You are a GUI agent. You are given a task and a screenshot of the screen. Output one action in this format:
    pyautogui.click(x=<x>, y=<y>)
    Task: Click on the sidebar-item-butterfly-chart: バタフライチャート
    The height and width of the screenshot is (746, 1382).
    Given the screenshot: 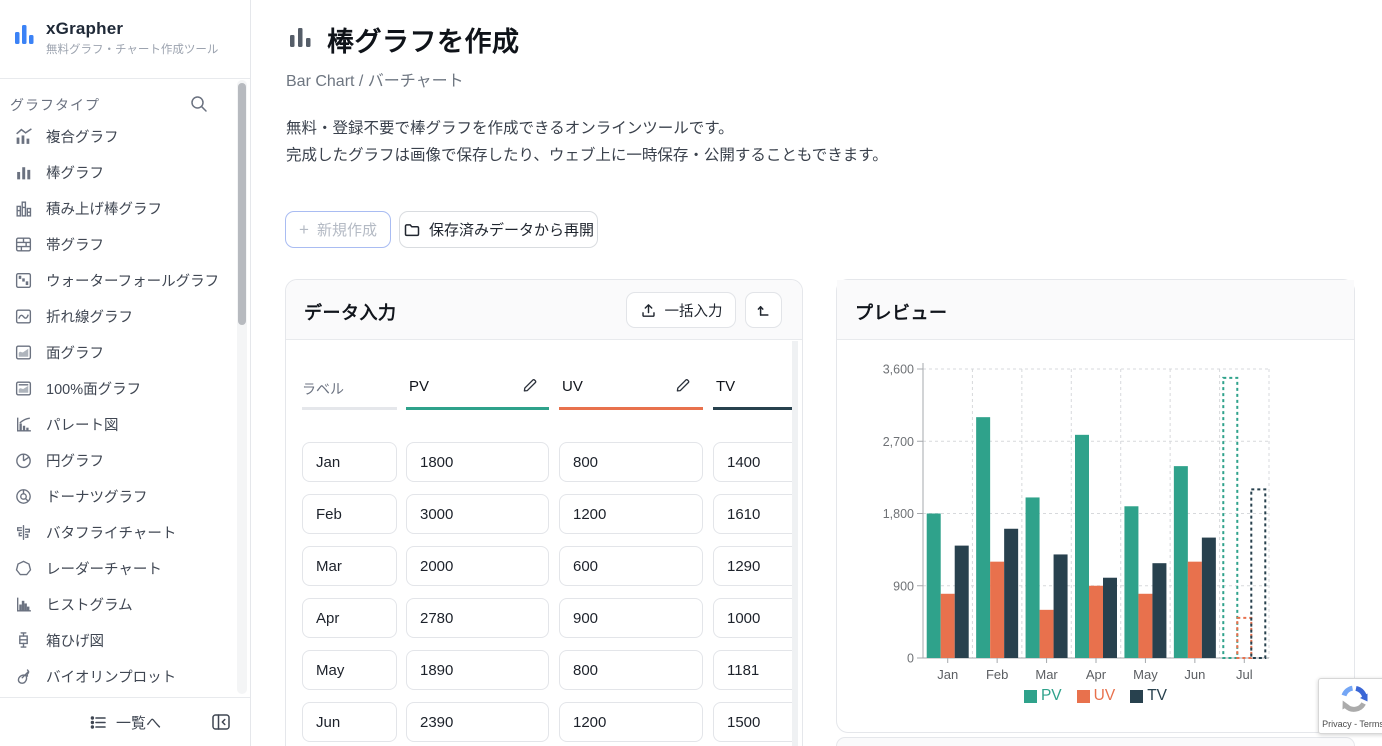 What is the action you would take?
    pyautogui.click(x=118, y=532)
    